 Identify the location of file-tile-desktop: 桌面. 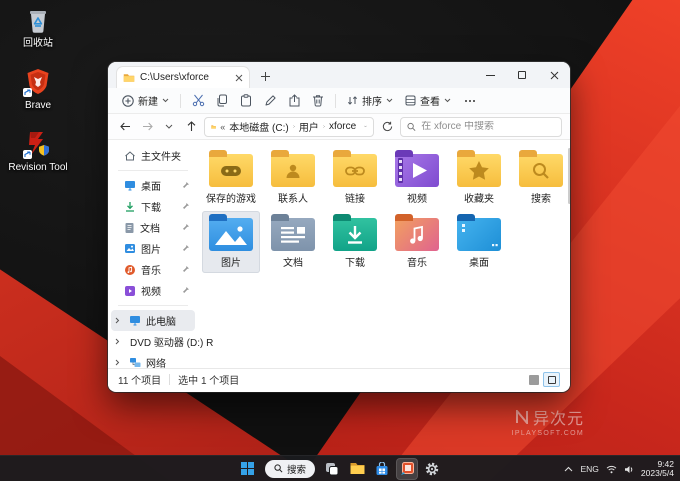
(479, 242).